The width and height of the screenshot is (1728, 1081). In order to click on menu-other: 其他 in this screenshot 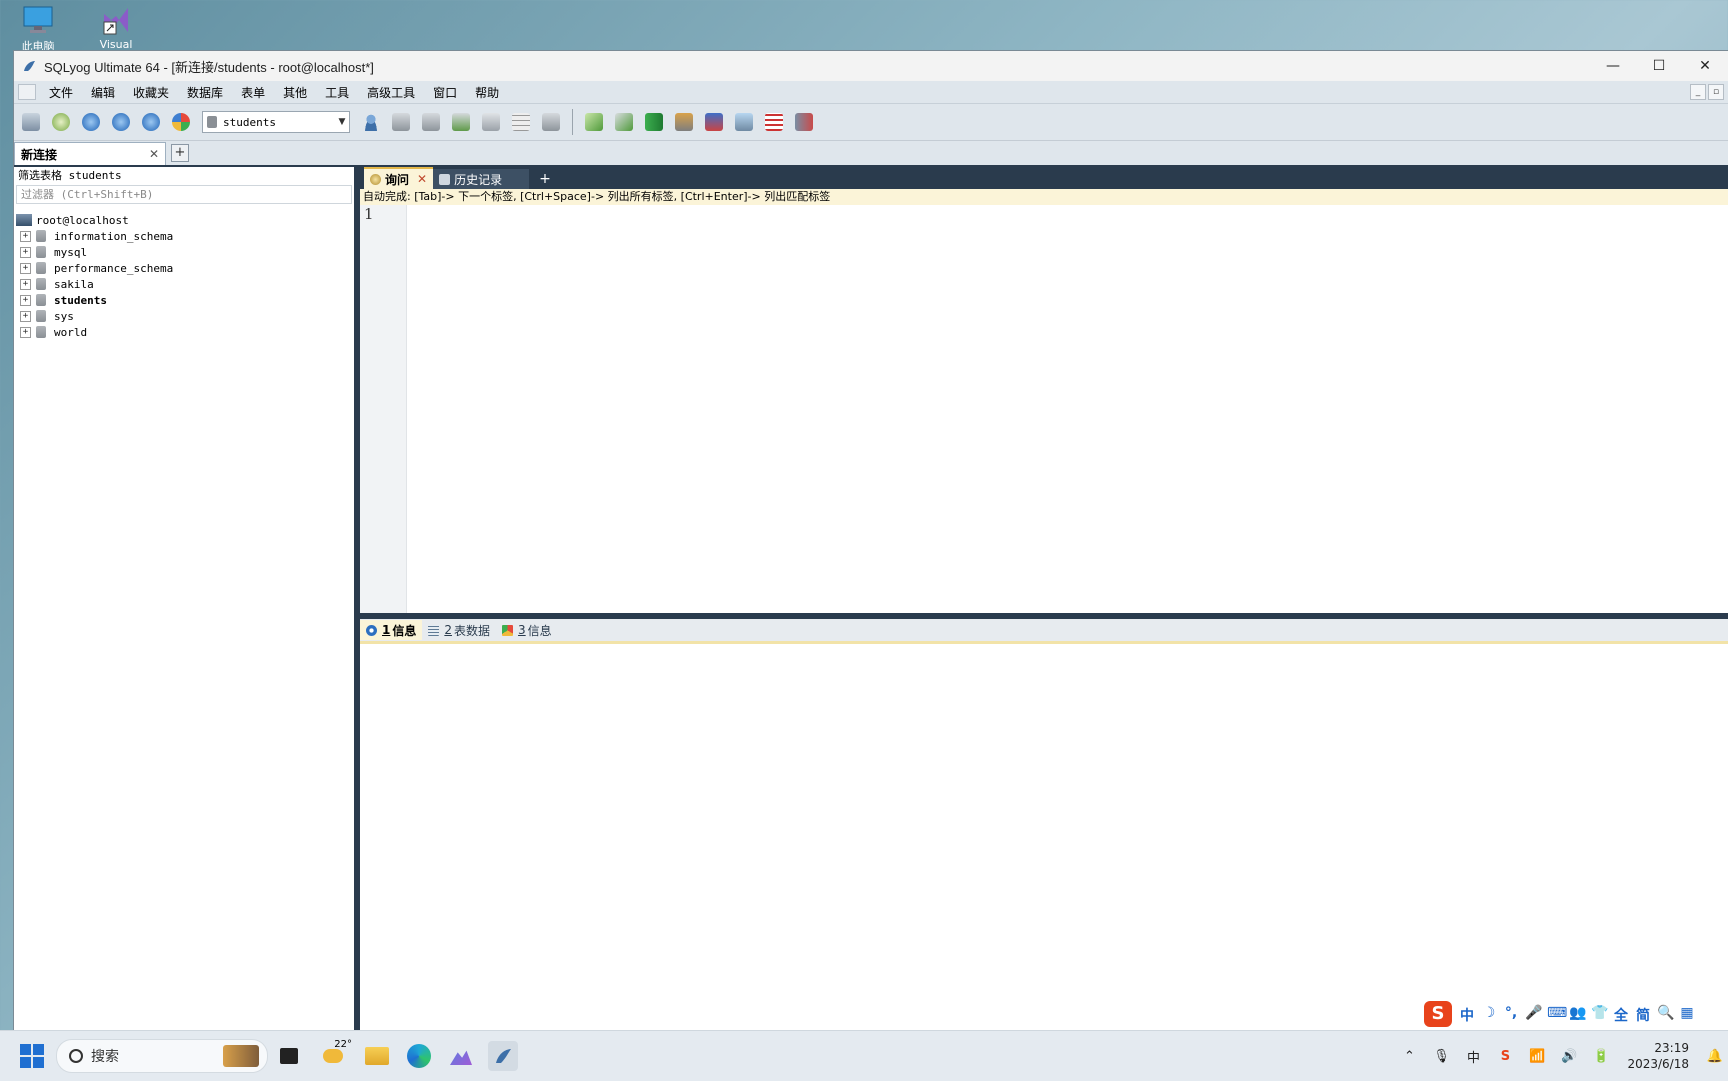, I will do `click(295, 92)`.